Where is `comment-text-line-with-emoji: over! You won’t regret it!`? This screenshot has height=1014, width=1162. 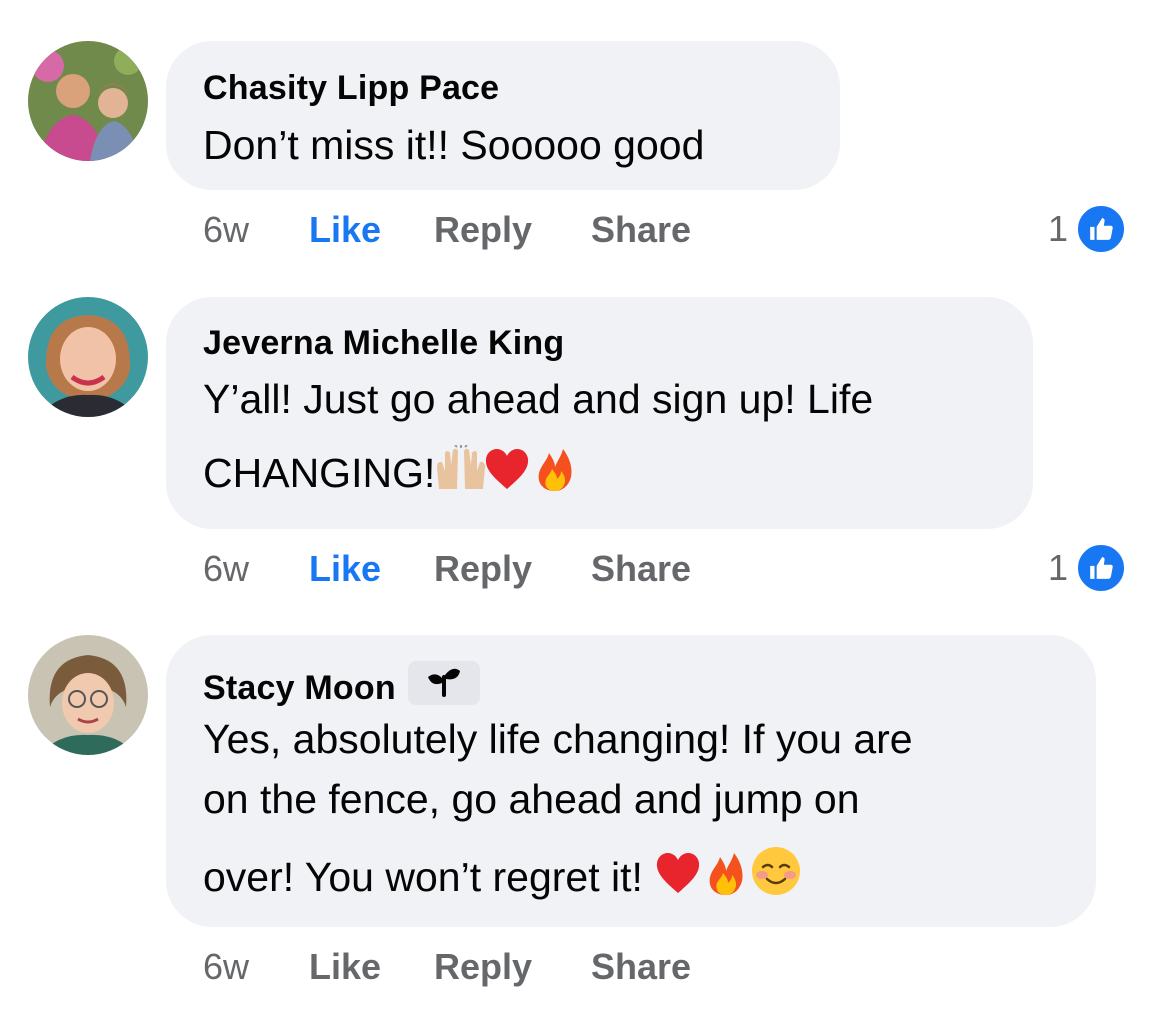
comment-text-line-with-emoji: over! You won’t regret it! is located at coordinates (502, 876).